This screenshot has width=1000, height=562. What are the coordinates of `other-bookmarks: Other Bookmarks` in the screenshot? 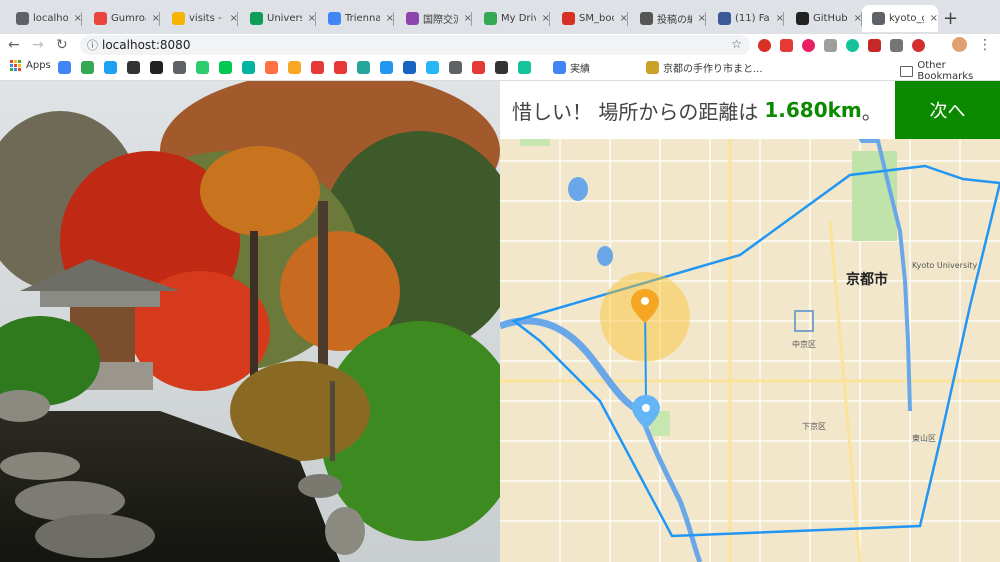 It's located at (950, 71).